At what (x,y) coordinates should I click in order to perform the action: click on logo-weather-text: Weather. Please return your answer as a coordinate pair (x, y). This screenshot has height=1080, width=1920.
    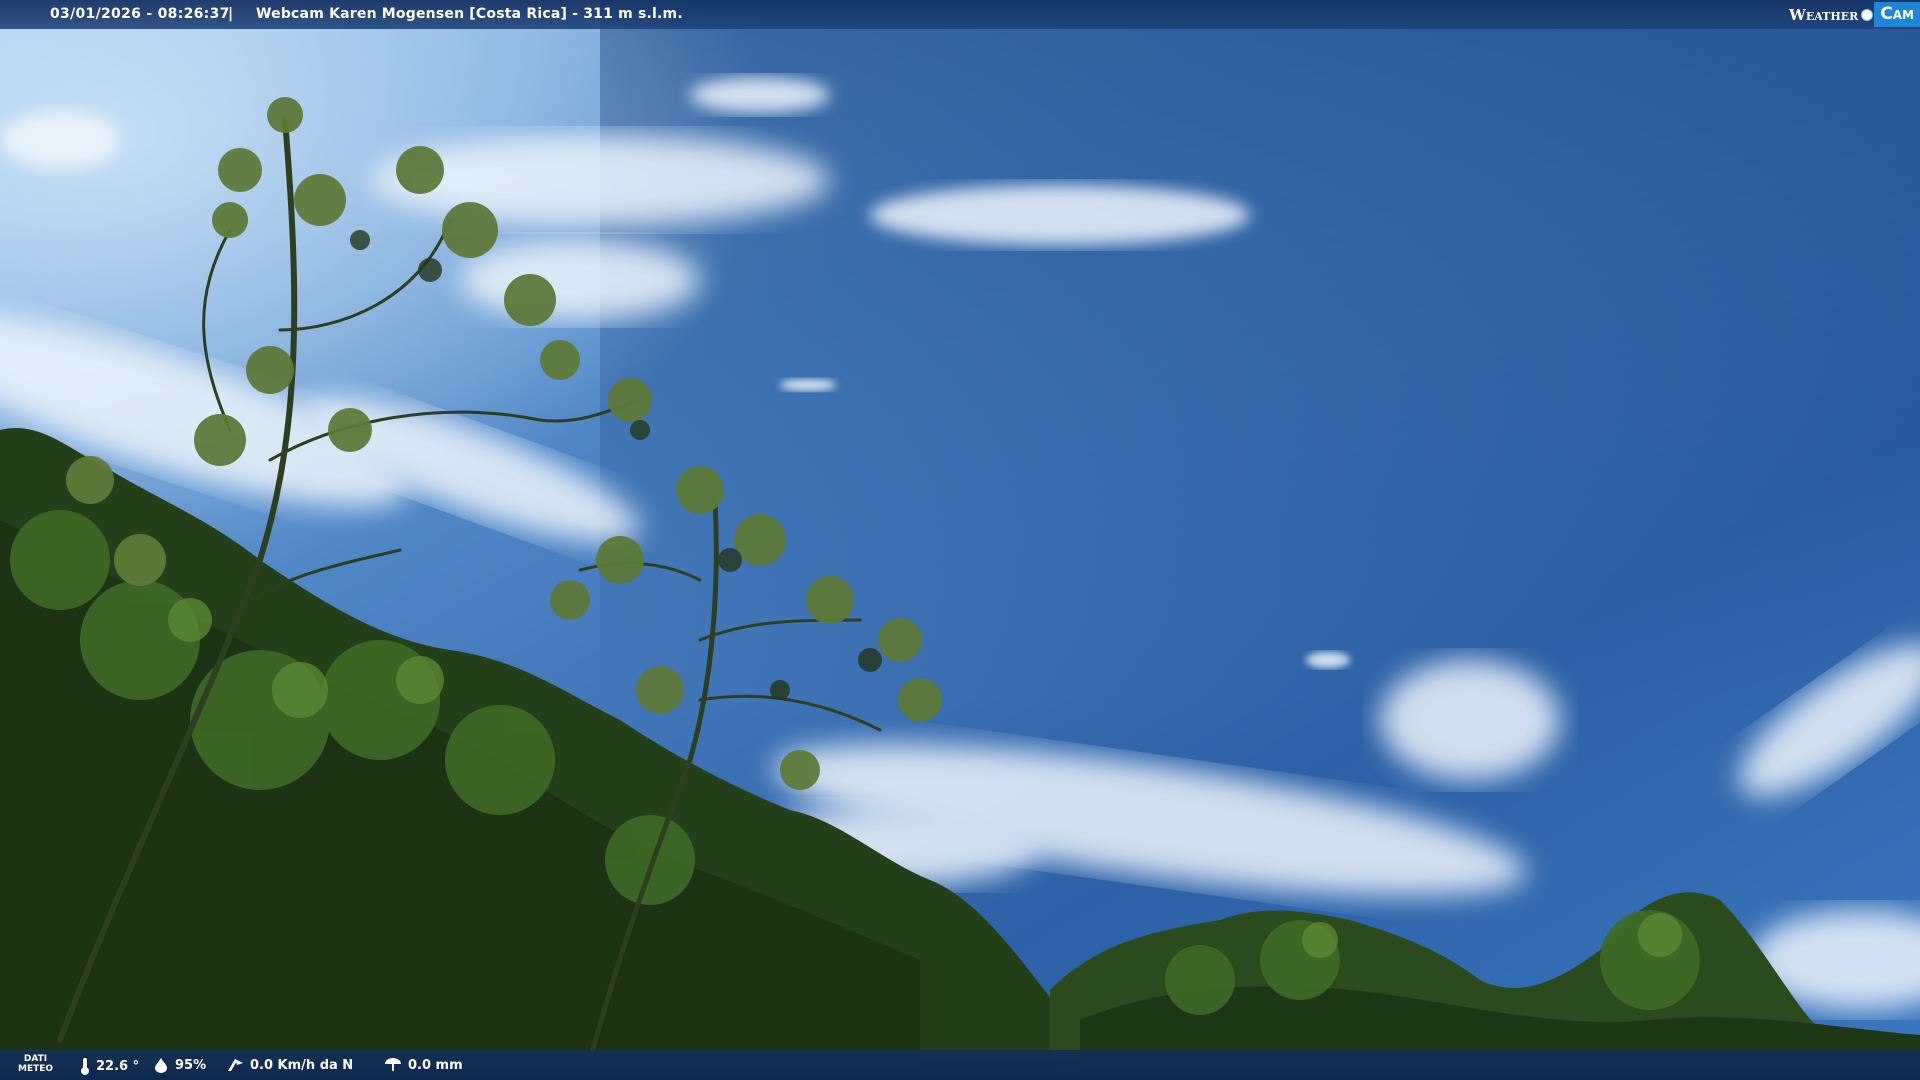
    Looking at the image, I should click on (1824, 14).